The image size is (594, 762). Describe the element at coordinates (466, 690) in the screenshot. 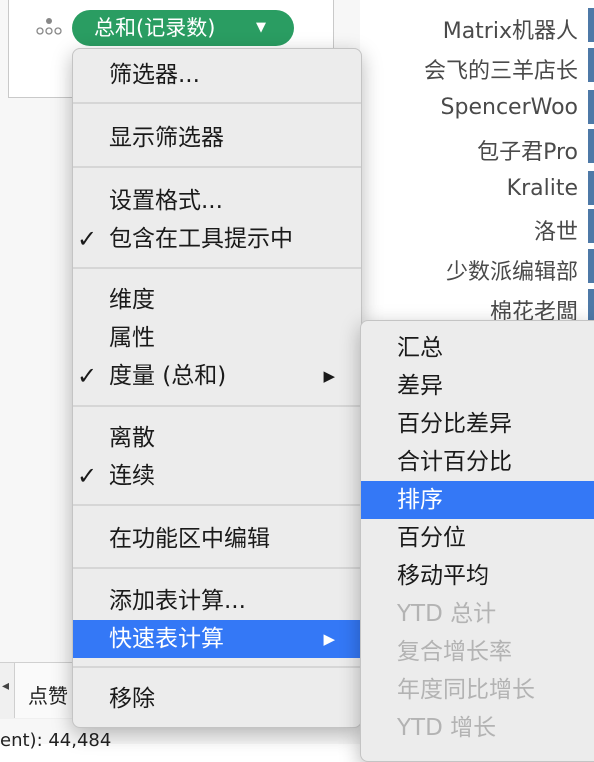

I see `submenu-item-yoy-growth: 年度同比增长` at that location.